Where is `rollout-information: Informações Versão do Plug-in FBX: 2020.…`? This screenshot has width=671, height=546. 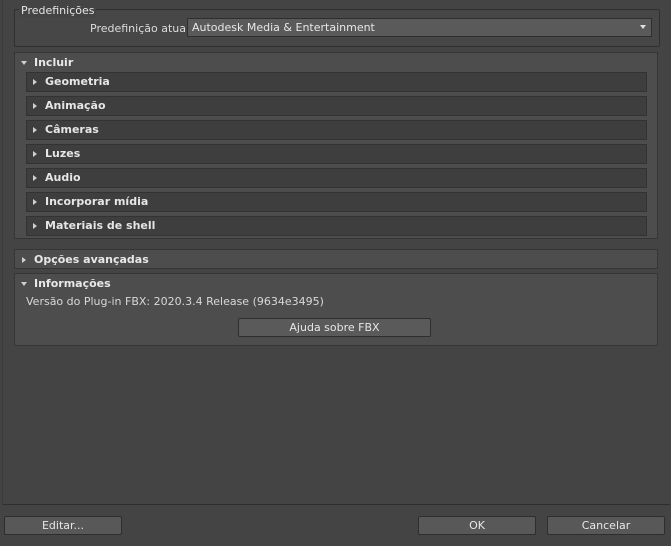
rollout-information: Informações Versão do Plug-in FBX: 2020.… is located at coordinates (336, 309).